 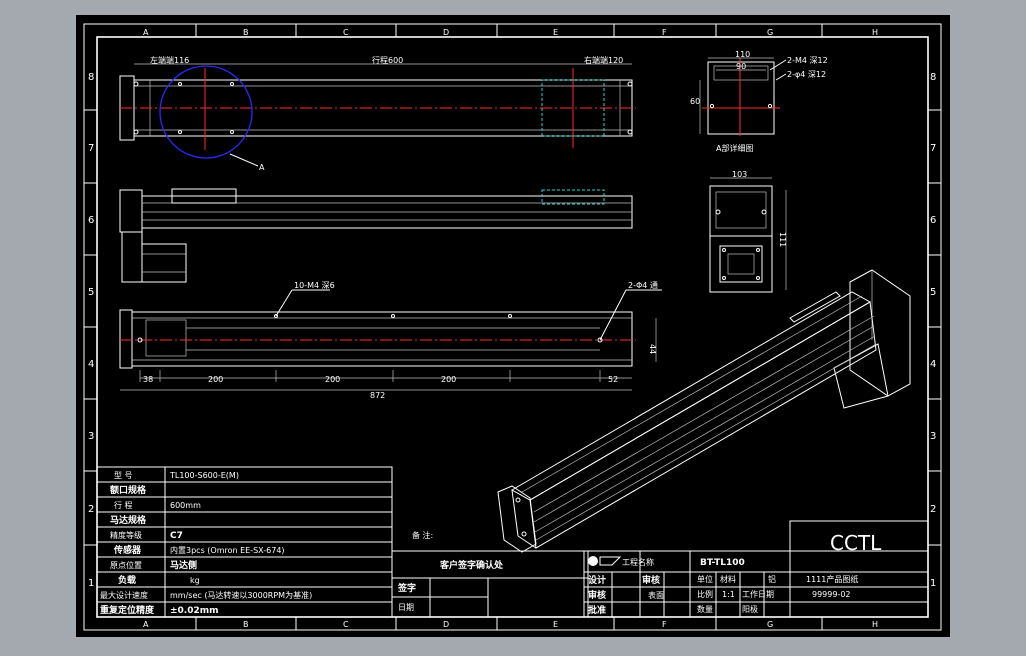 What do you see at coordinates (471, 565) in the screenshot?
I see `customer-confirm-label: 客户签字确认处` at bounding box center [471, 565].